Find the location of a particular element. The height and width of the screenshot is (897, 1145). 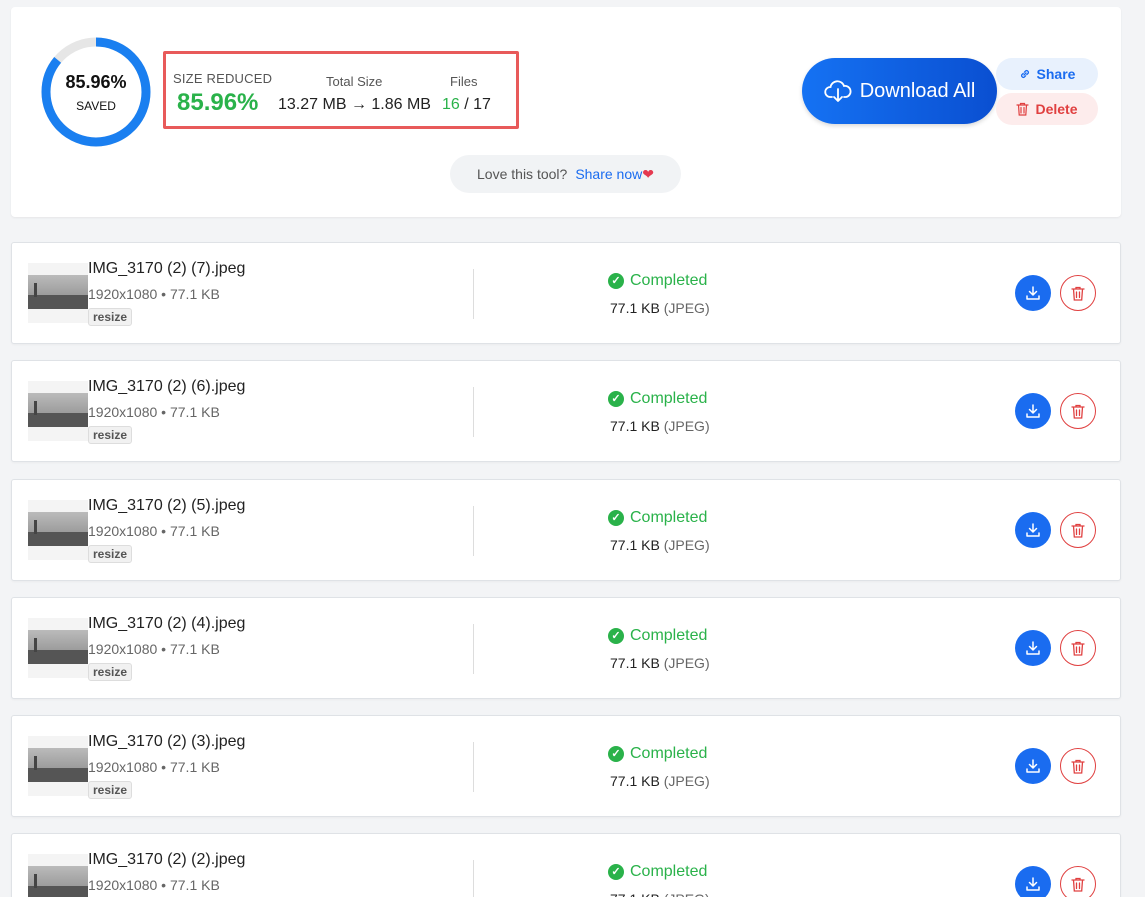

share-now-link: Share now❤ is located at coordinates (614, 174).